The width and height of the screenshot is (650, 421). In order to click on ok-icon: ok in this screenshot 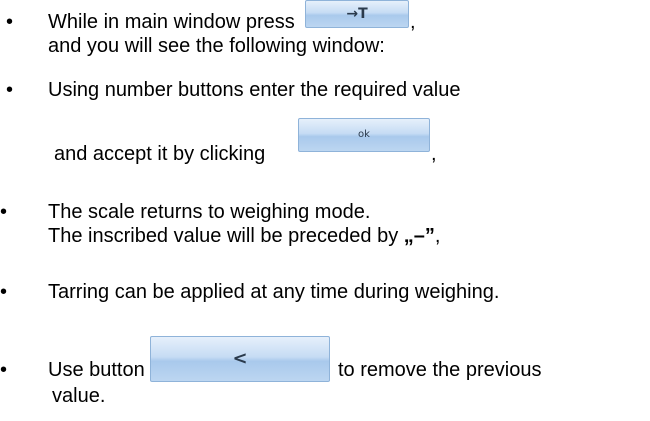, I will do `click(364, 134)`.